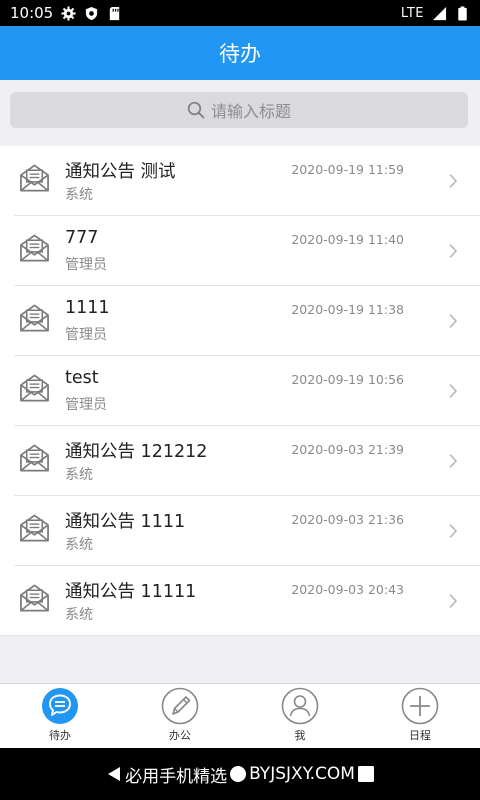 The image size is (480, 800). I want to click on item-title: 777, so click(82, 238).